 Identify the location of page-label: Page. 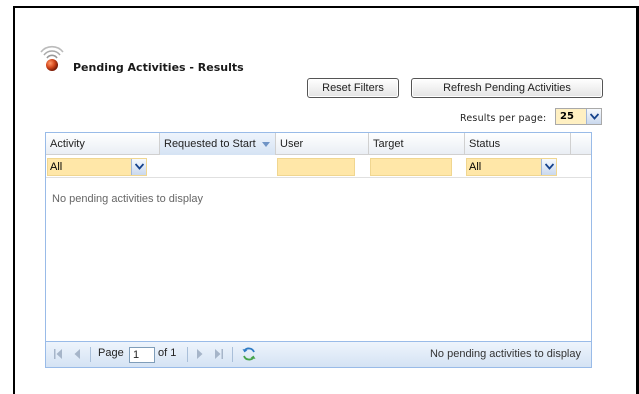
(111, 353).